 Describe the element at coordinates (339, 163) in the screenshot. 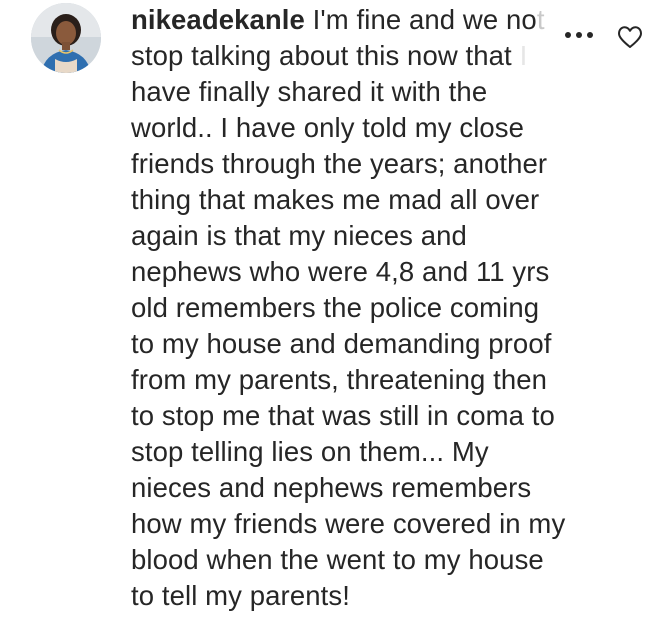

I see `comment-line-5: friends through the years; another` at that location.